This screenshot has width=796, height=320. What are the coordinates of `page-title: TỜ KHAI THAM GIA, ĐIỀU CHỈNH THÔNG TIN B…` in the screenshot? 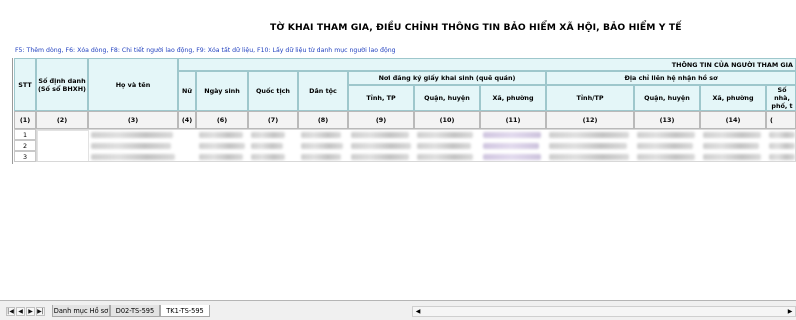 It's located at (476, 27).